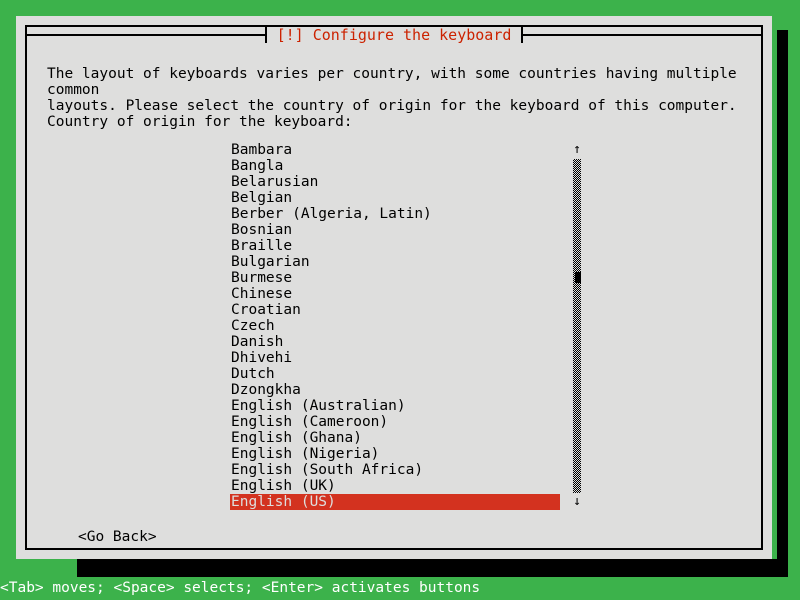 The width and height of the screenshot is (800, 600). Describe the element at coordinates (117, 537) in the screenshot. I see `go-back-button: <Go Back>` at that location.